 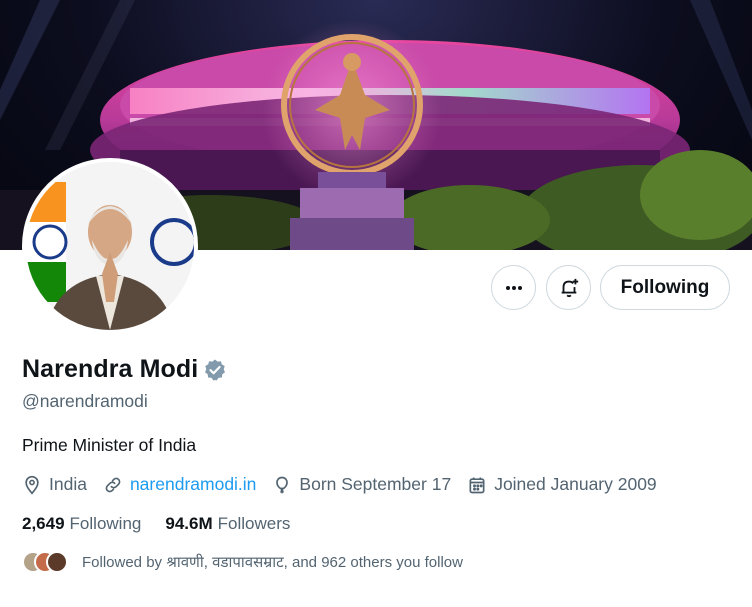 What do you see at coordinates (85, 401) in the screenshot?
I see `profile-handle: @narendramodi` at bounding box center [85, 401].